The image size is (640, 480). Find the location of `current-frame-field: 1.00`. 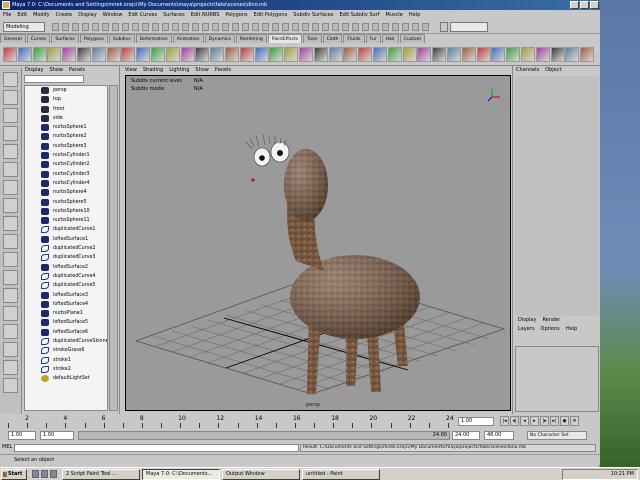

current-frame-field: 1.00 is located at coordinates (476, 421).